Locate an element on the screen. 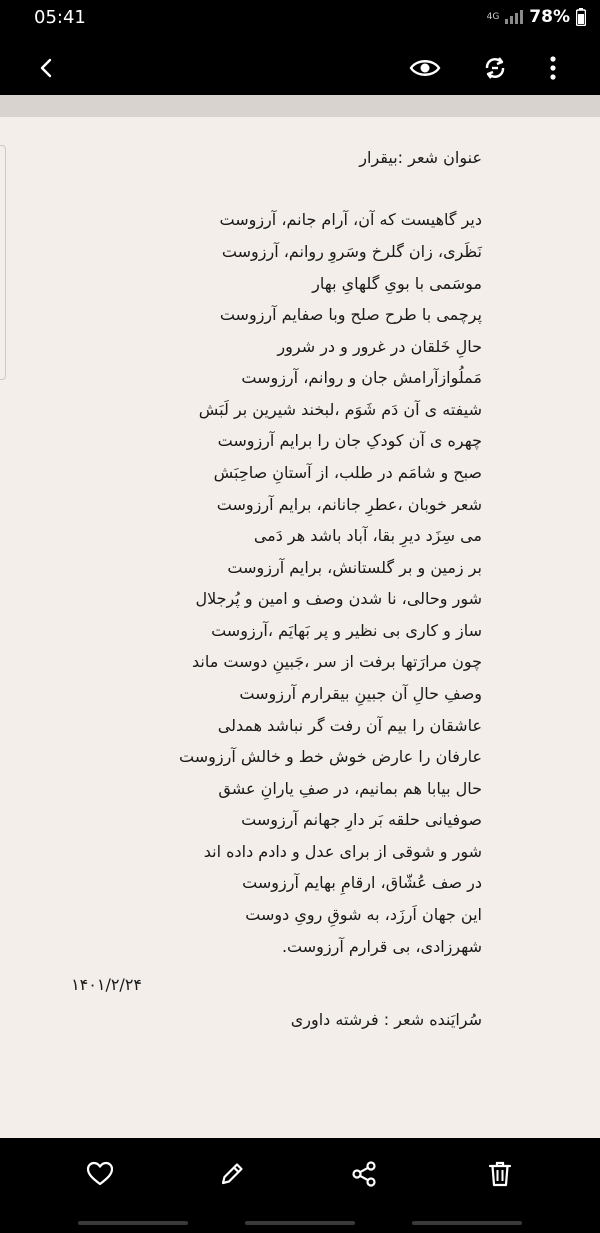 This screenshot has width=600, height=1233. view-button is located at coordinates (425, 68).